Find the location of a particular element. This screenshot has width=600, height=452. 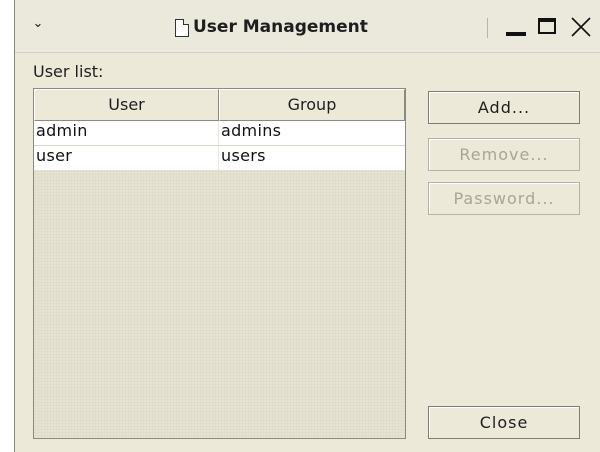

column-header-group: Group is located at coordinates (312, 105).